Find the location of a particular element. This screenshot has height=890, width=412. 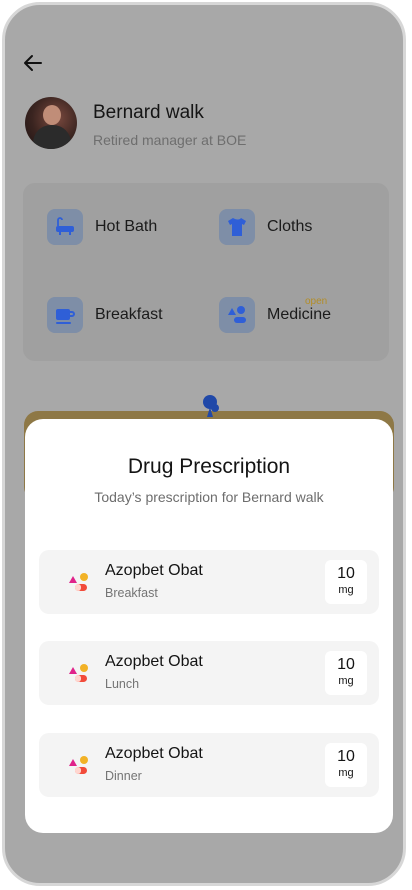

prescription-row: Azopbet Obat Dinner 10 mg is located at coordinates (209, 765).